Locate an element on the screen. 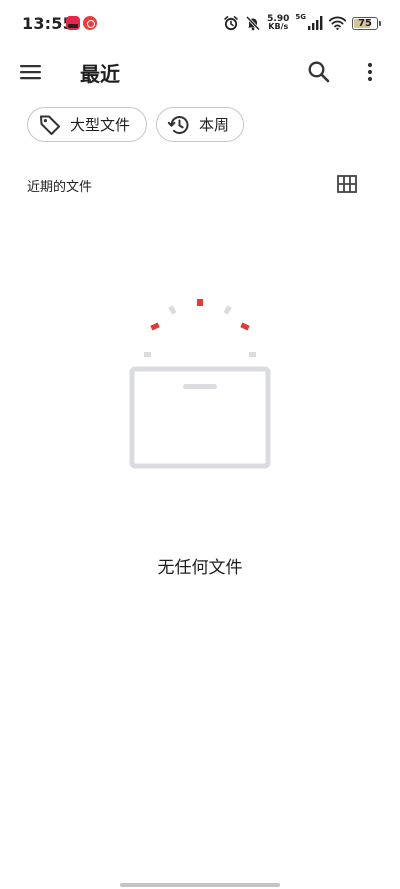  hamburger-menu-icon is located at coordinates (30, 72).